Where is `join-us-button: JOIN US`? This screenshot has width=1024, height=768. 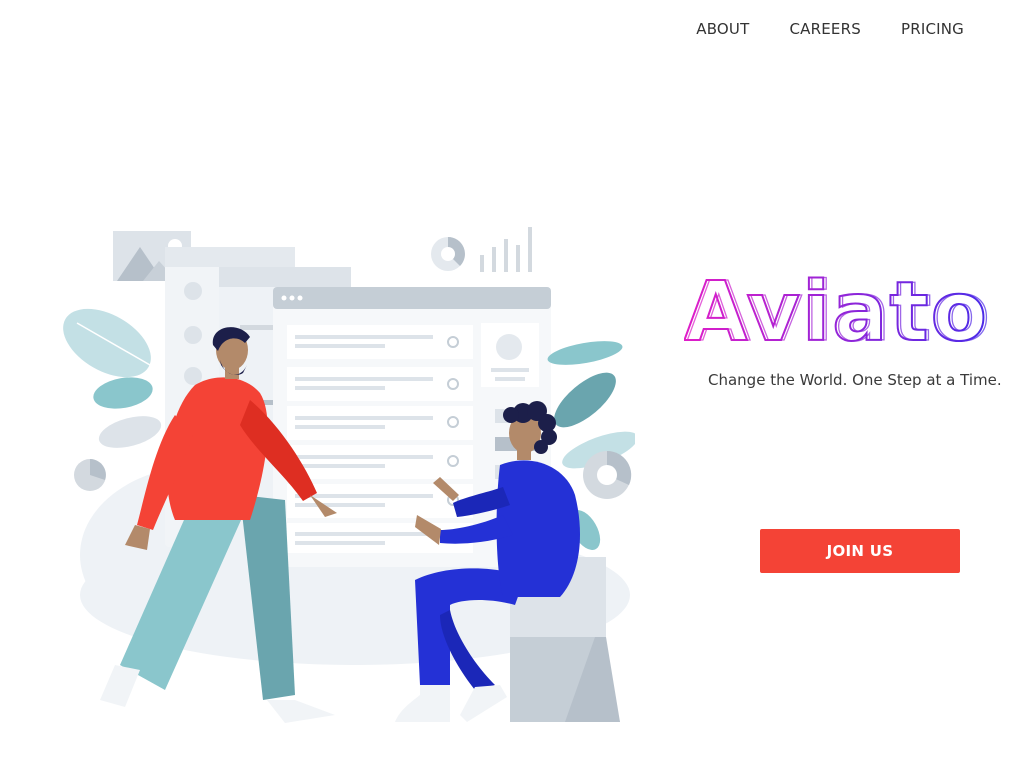
join-us-button: JOIN US is located at coordinates (860, 551).